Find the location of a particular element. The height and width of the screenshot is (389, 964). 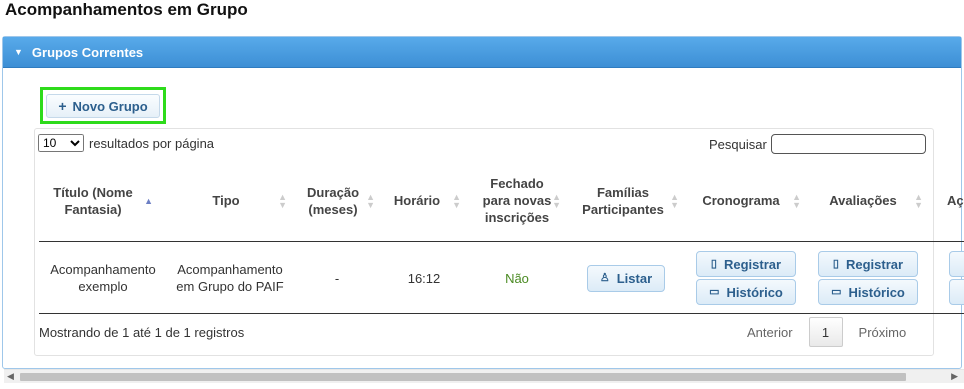

column-header-tipo: Tipo ▲ ▼ is located at coordinates (226, 200).